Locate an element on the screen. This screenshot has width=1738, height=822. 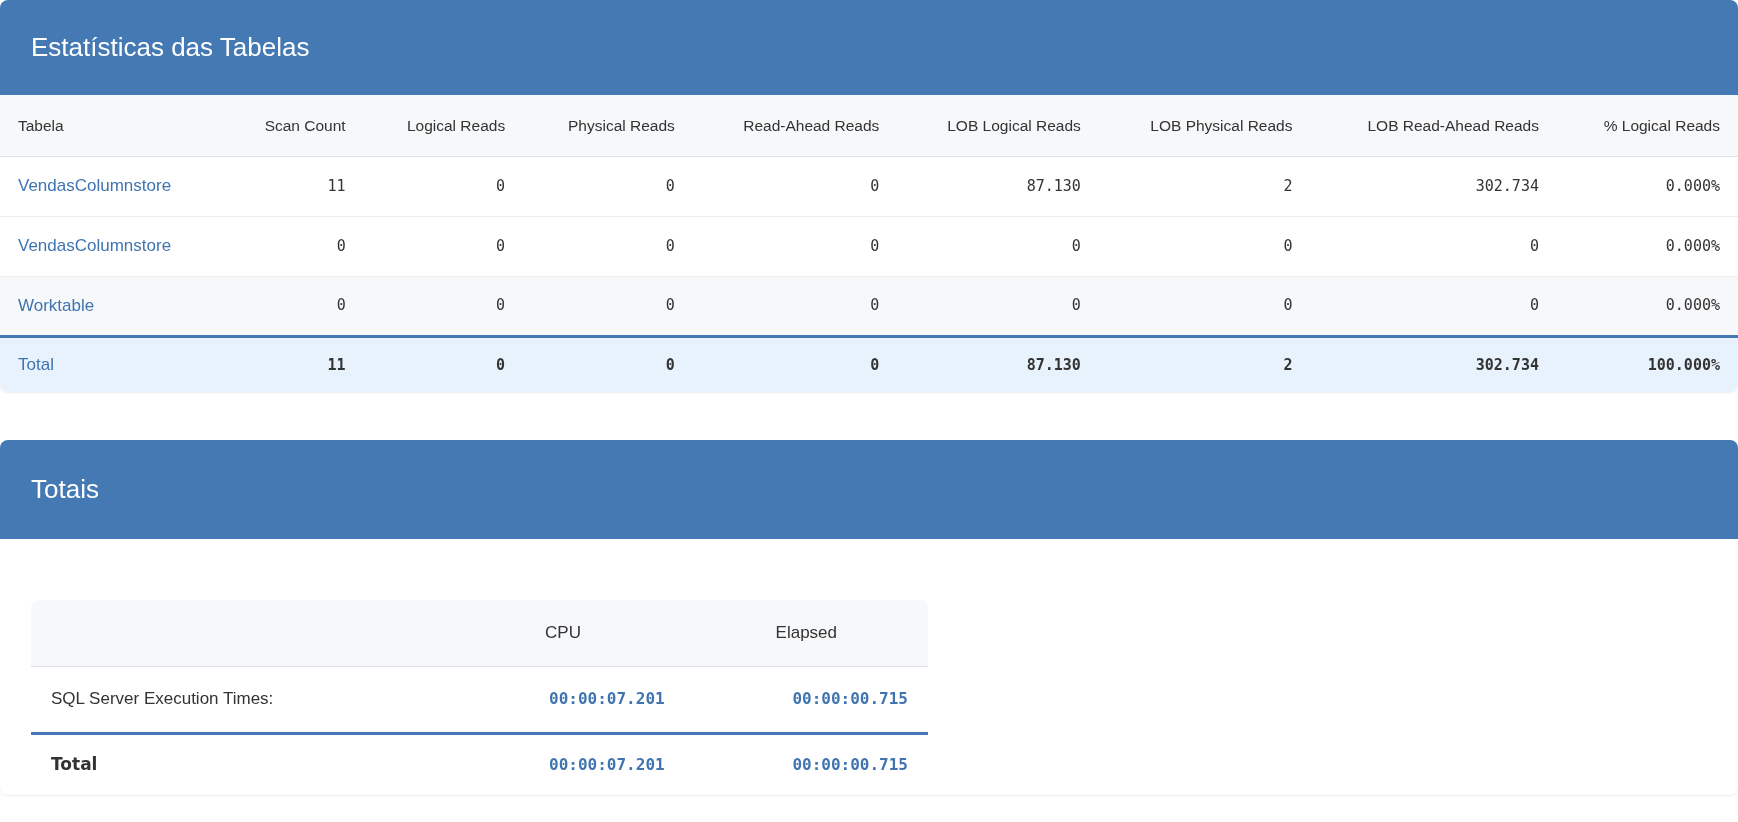
column-header: Elapsed is located at coordinates (806, 633).